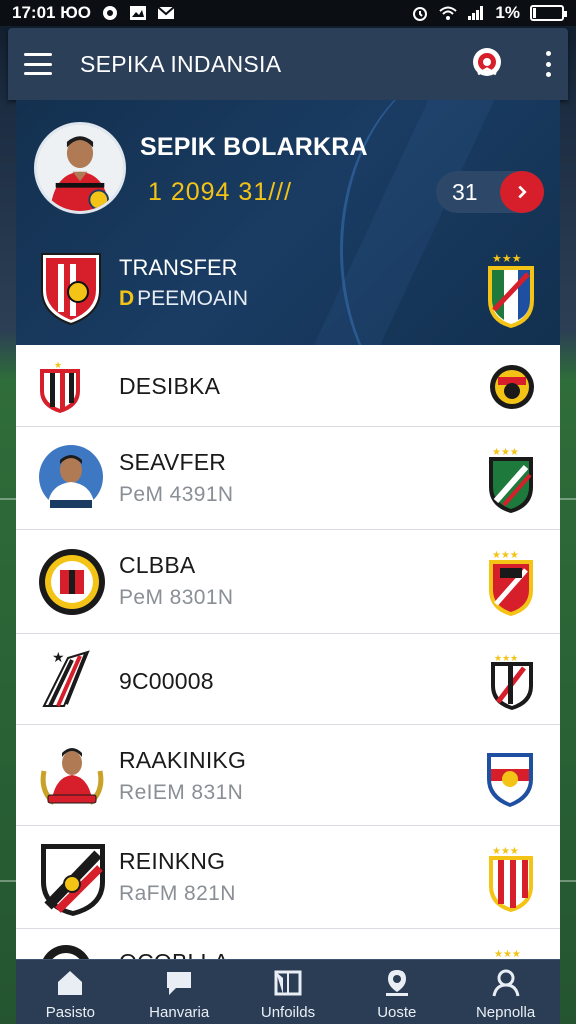  What do you see at coordinates (448, 13) in the screenshot?
I see `wifi-icon` at bounding box center [448, 13].